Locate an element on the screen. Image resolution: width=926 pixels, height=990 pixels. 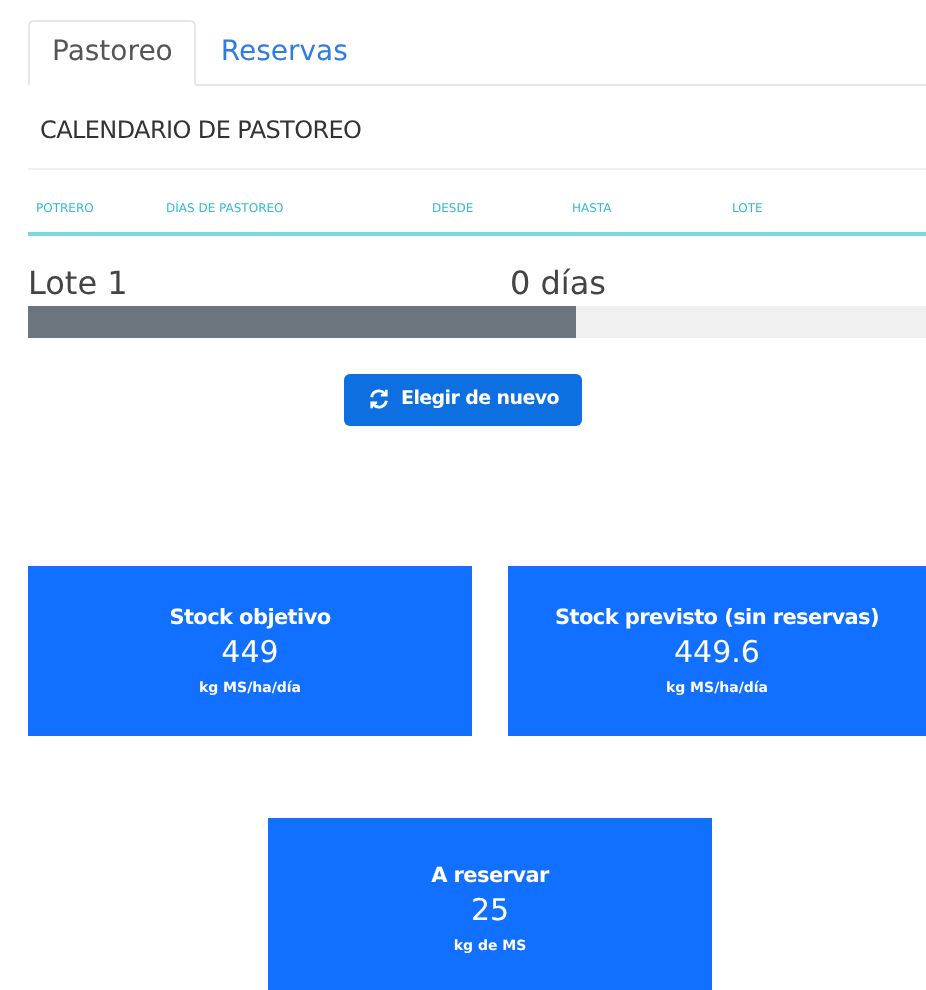
stat-value: 449.6 is located at coordinates (717, 652).